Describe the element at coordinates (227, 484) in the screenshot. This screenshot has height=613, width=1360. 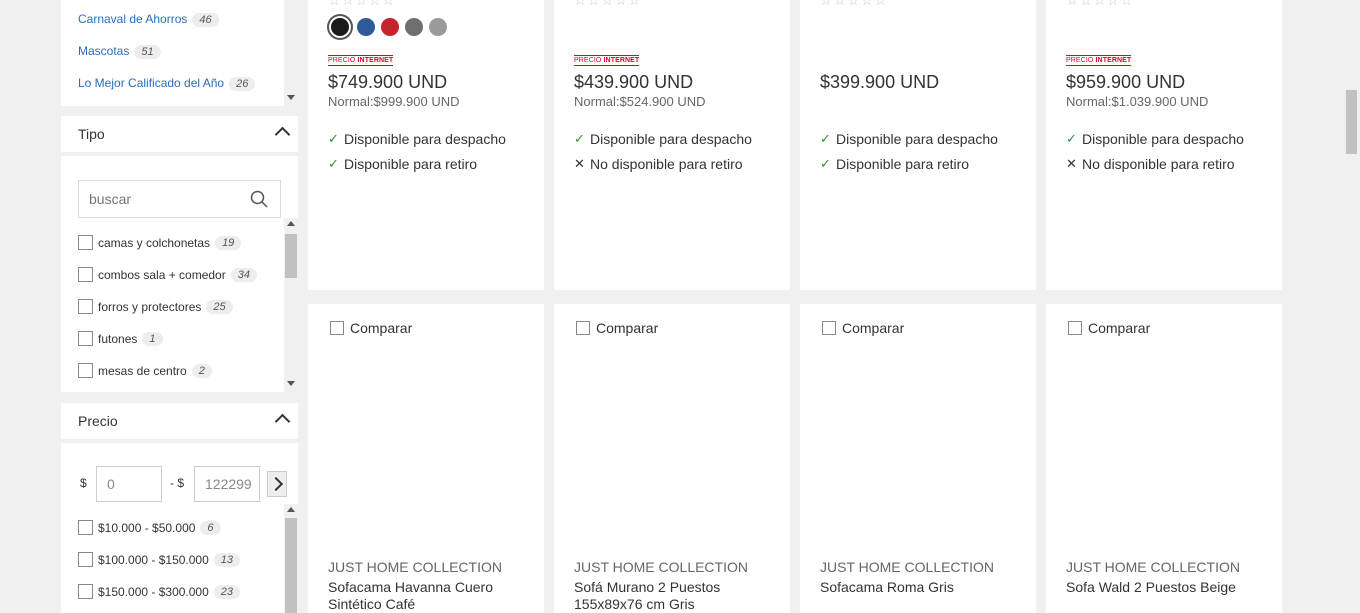
I see `max-price-input` at that location.